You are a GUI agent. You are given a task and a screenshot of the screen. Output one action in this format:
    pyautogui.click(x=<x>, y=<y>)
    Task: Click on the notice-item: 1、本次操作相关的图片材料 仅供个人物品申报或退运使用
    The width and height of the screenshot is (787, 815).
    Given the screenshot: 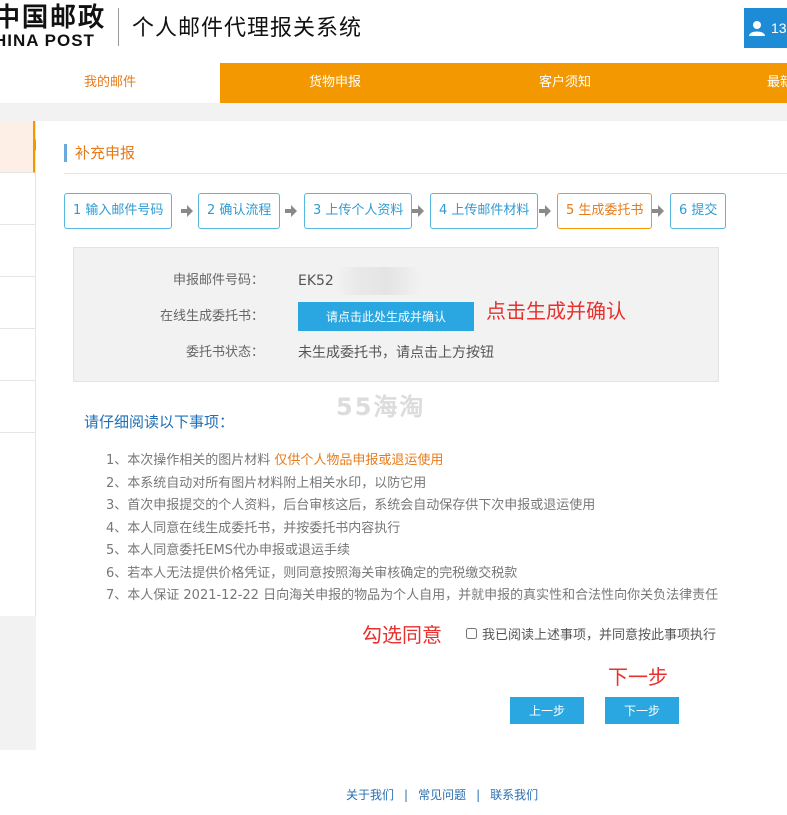 What is the action you would take?
    pyautogui.click(x=275, y=460)
    